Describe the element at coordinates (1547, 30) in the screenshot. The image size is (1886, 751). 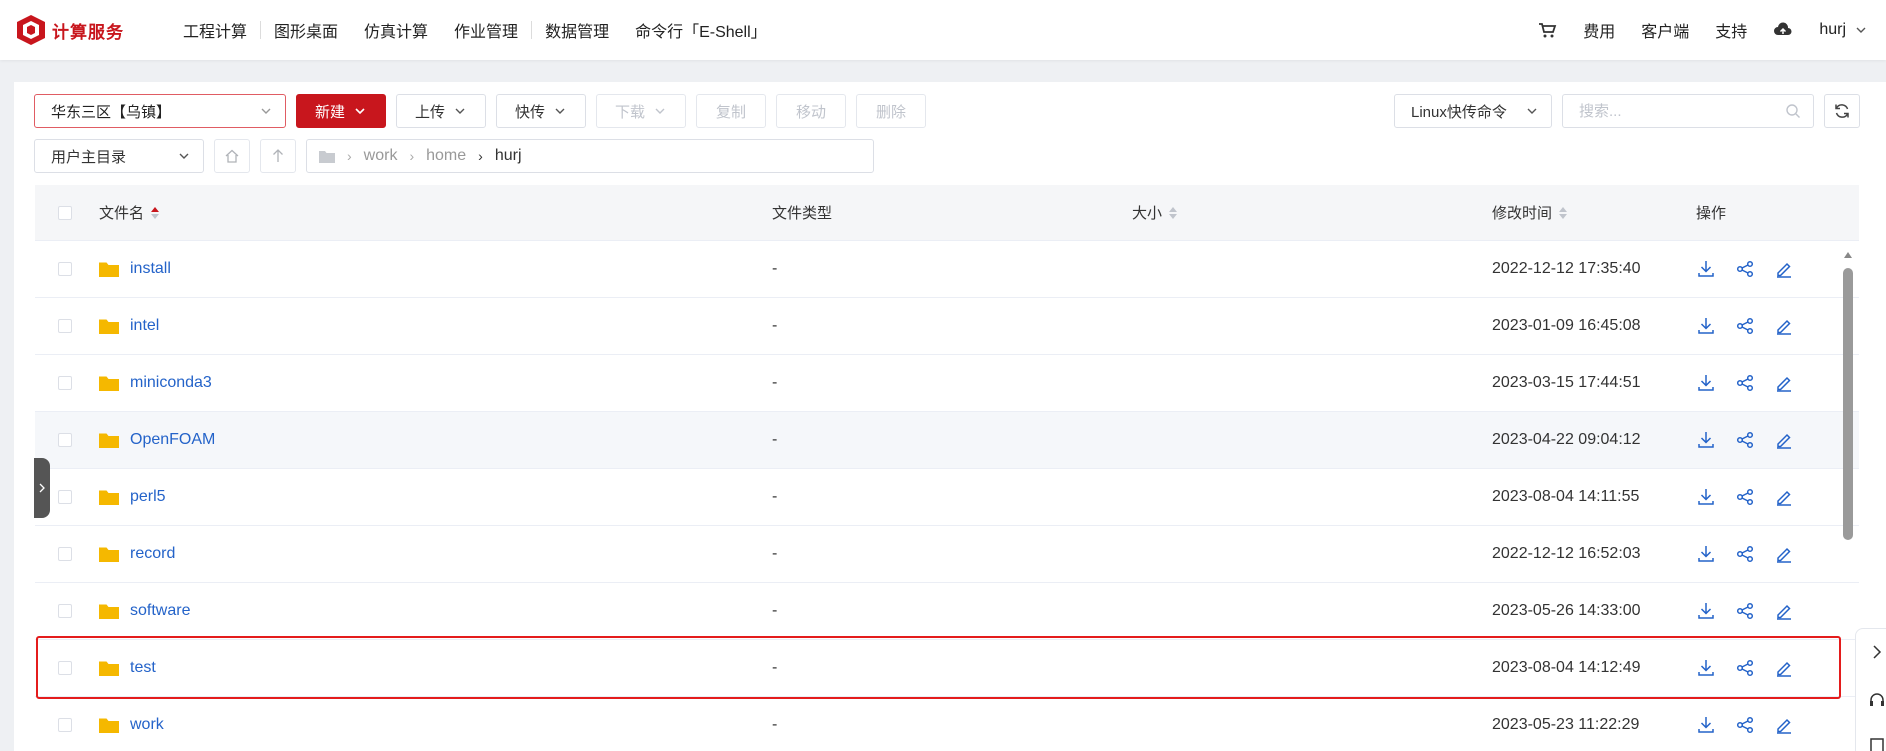
I see `cart-button` at that location.